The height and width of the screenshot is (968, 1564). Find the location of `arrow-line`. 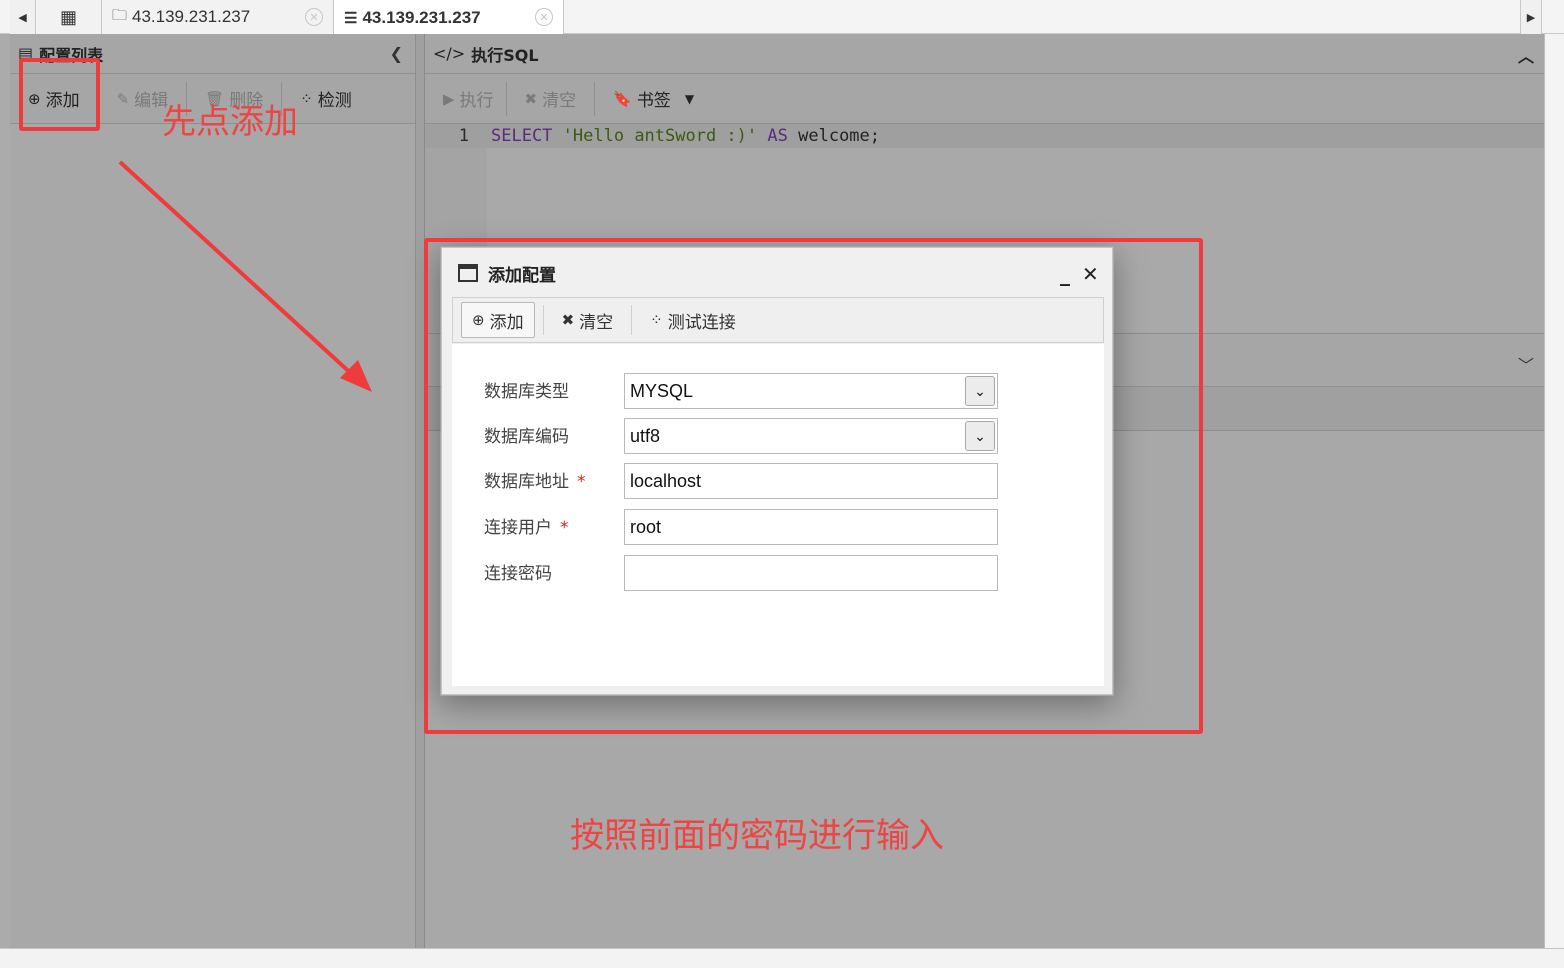

arrow-line is located at coordinates (238, 270).